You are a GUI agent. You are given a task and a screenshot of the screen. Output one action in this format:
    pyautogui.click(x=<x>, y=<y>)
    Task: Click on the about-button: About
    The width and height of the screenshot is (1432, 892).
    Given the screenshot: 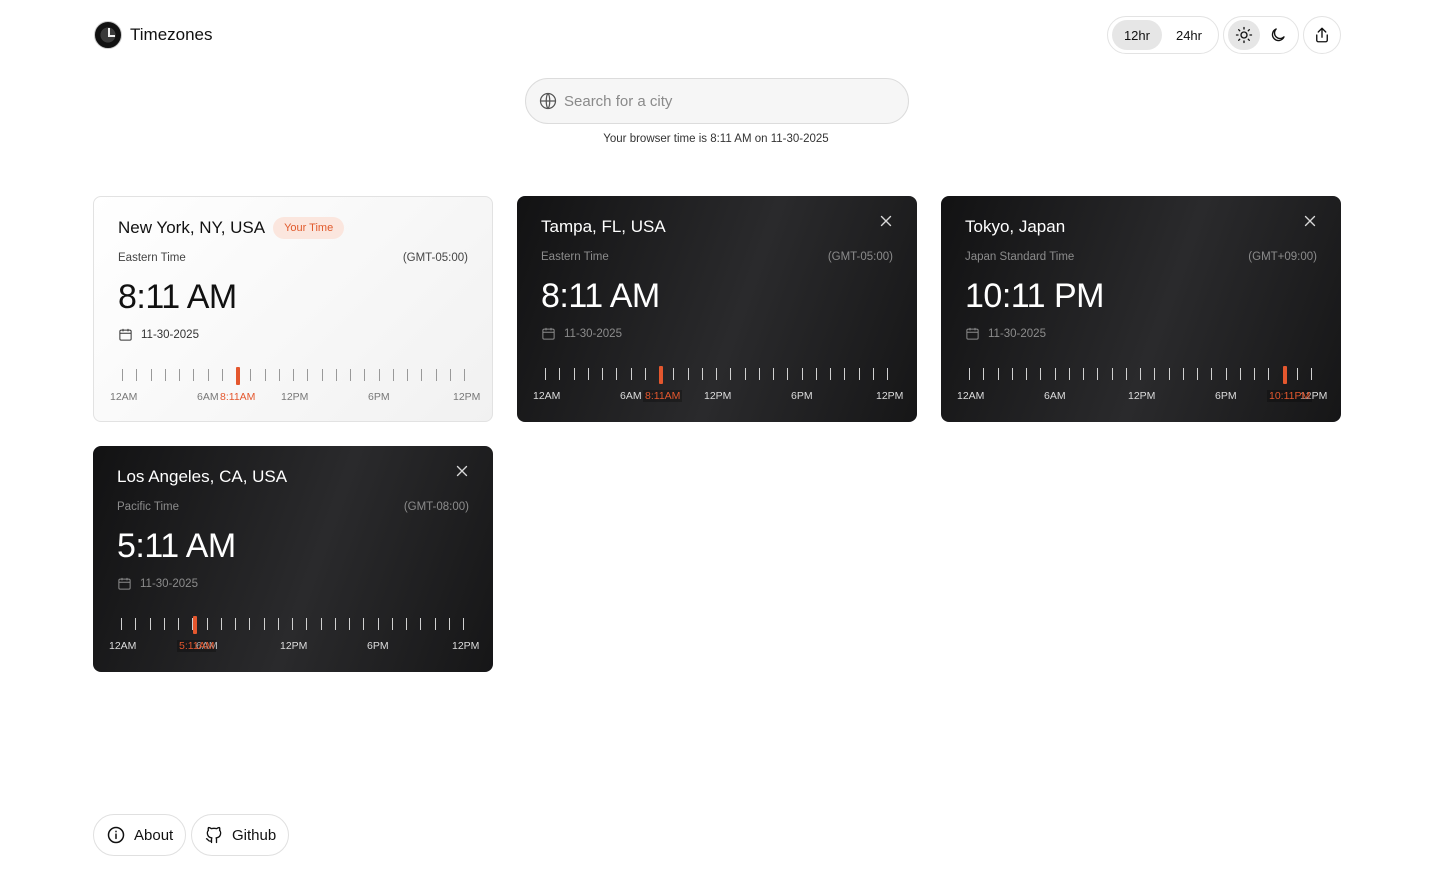 What is the action you would take?
    pyautogui.click(x=140, y=835)
    